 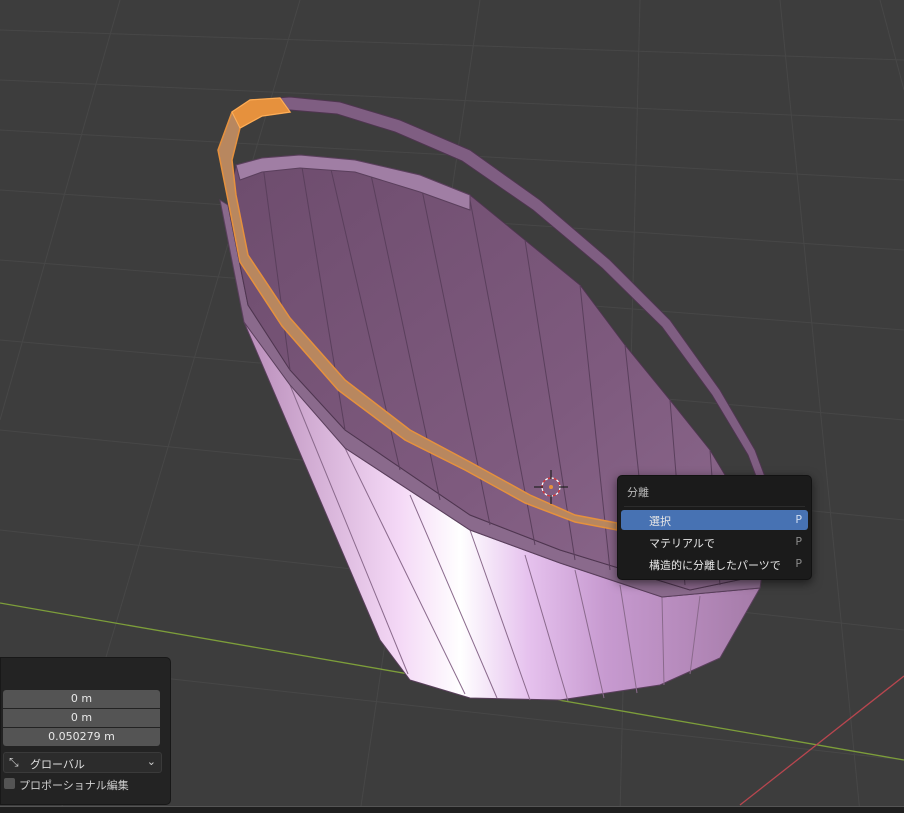 What do you see at coordinates (74, 785) in the screenshot?
I see `proportional-edit-label: プロポーショナル編集` at bounding box center [74, 785].